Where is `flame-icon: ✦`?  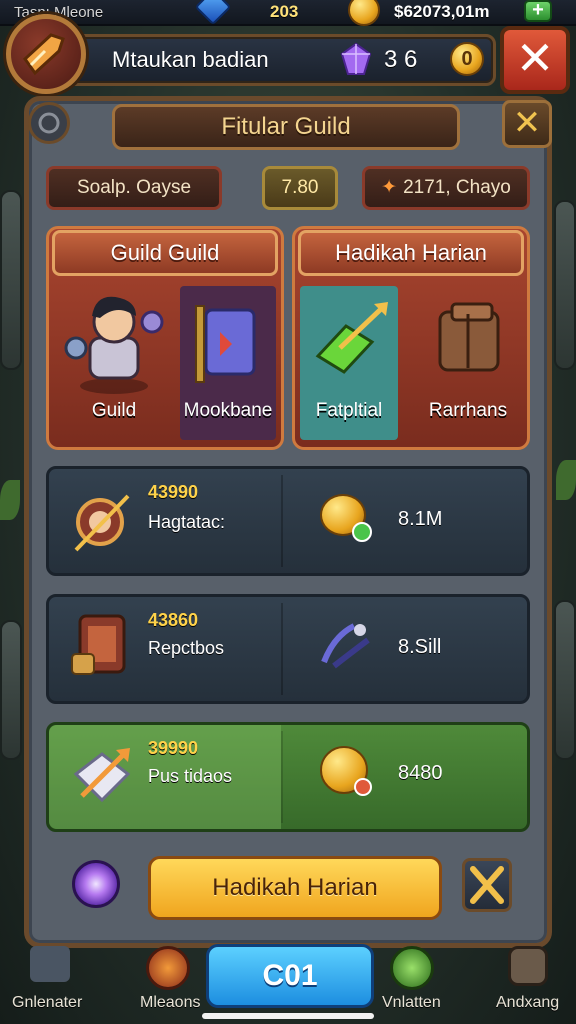
flame-icon: ✦ is located at coordinates (389, 187).